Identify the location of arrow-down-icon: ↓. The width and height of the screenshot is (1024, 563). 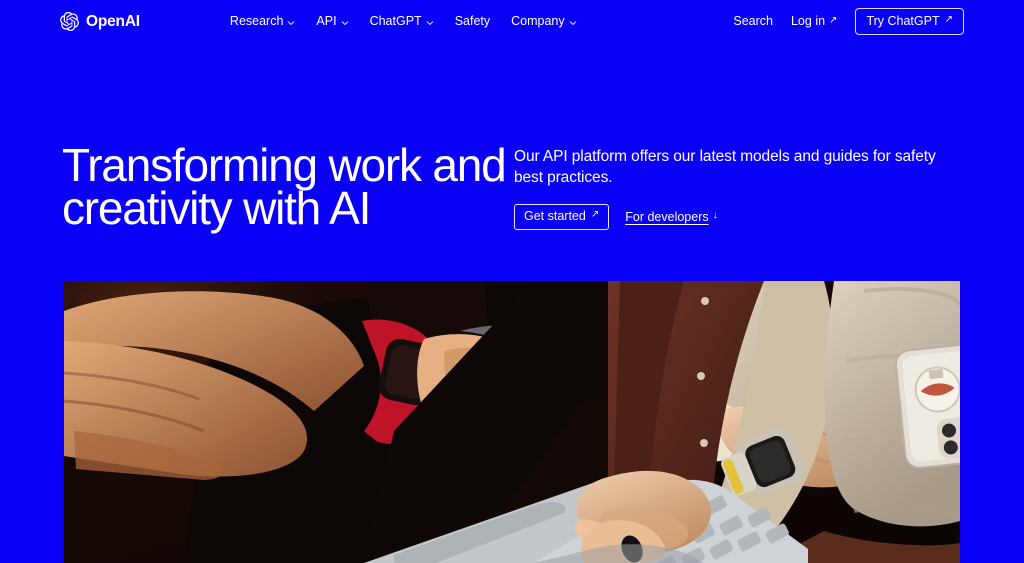
(715, 215).